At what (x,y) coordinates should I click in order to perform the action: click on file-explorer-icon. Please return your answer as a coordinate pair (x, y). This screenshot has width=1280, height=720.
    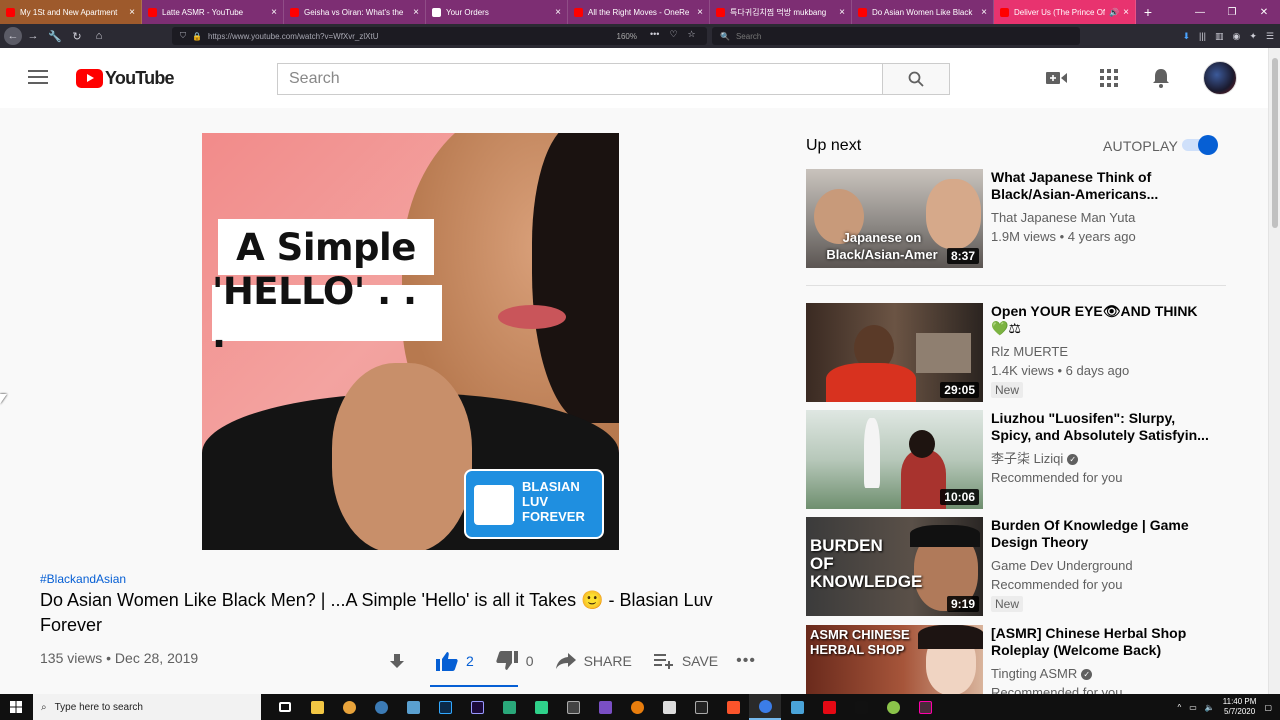
    Looking at the image, I should click on (317, 707).